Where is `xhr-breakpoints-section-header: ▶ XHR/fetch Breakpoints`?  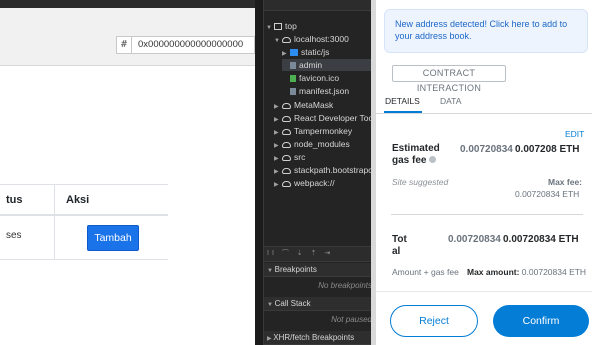 xhr-breakpoints-section-header: ▶ XHR/fetch Breakpoints is located at coordinates (325, 338).